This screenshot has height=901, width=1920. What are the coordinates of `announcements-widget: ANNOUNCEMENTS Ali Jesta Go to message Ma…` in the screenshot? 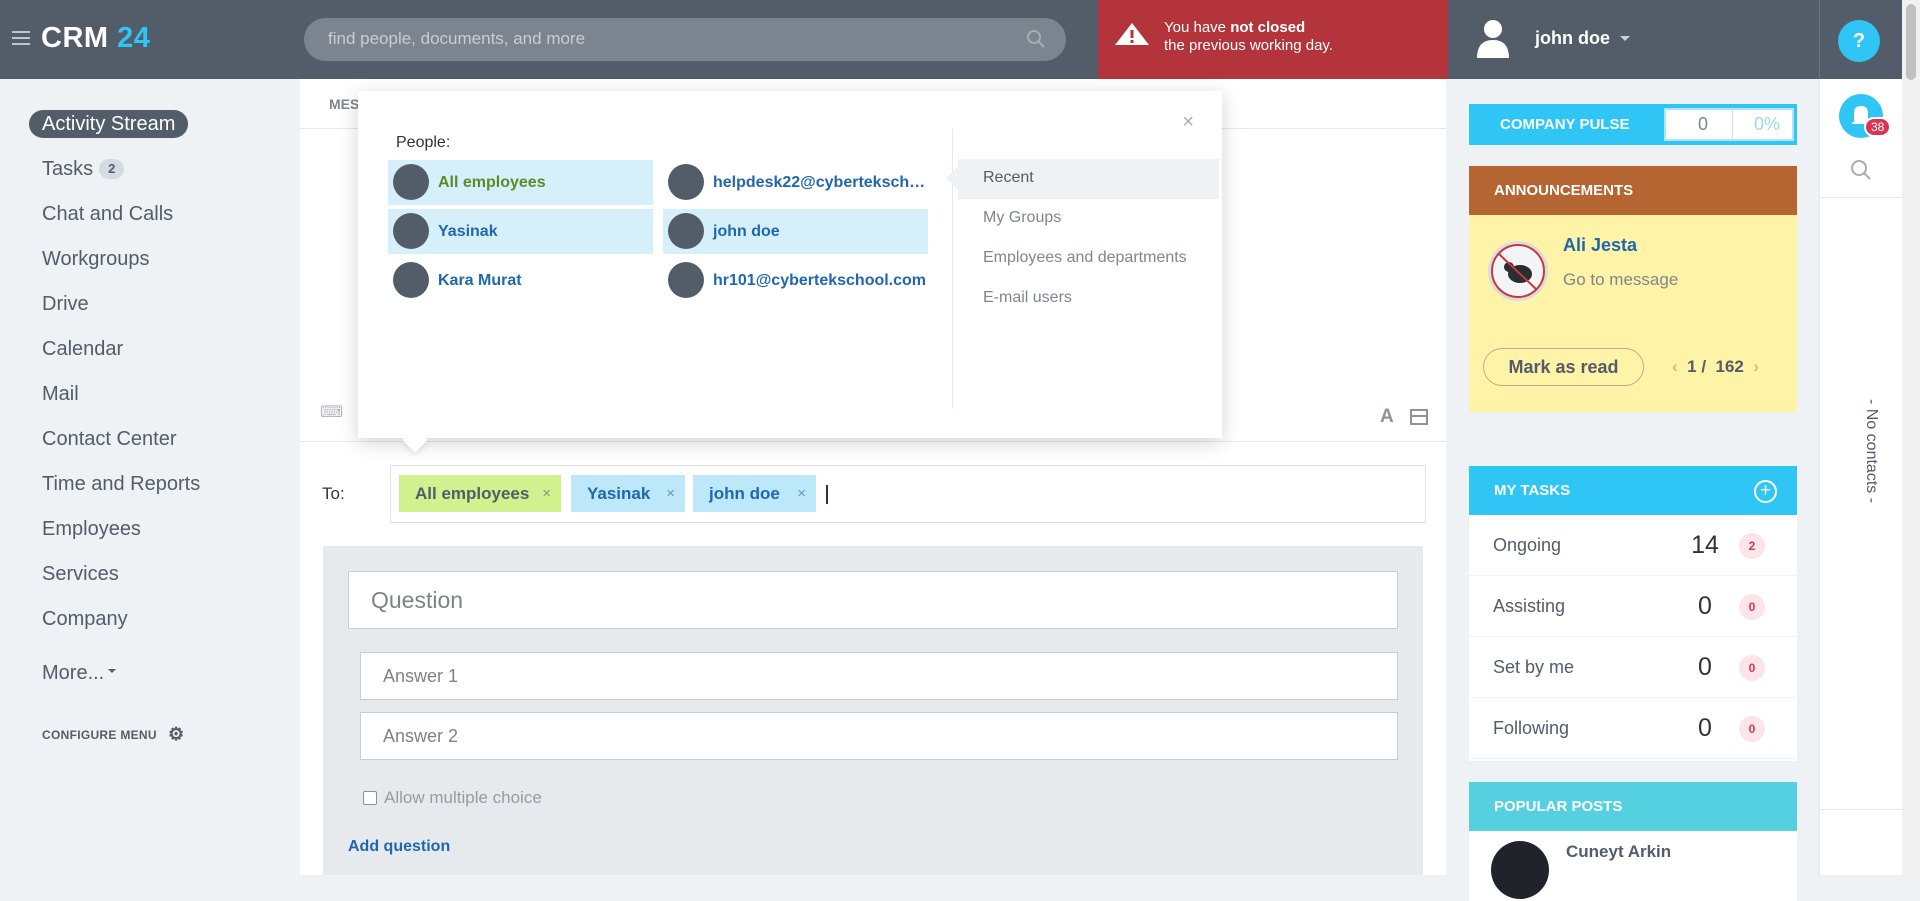 It's located at (1633, 289).